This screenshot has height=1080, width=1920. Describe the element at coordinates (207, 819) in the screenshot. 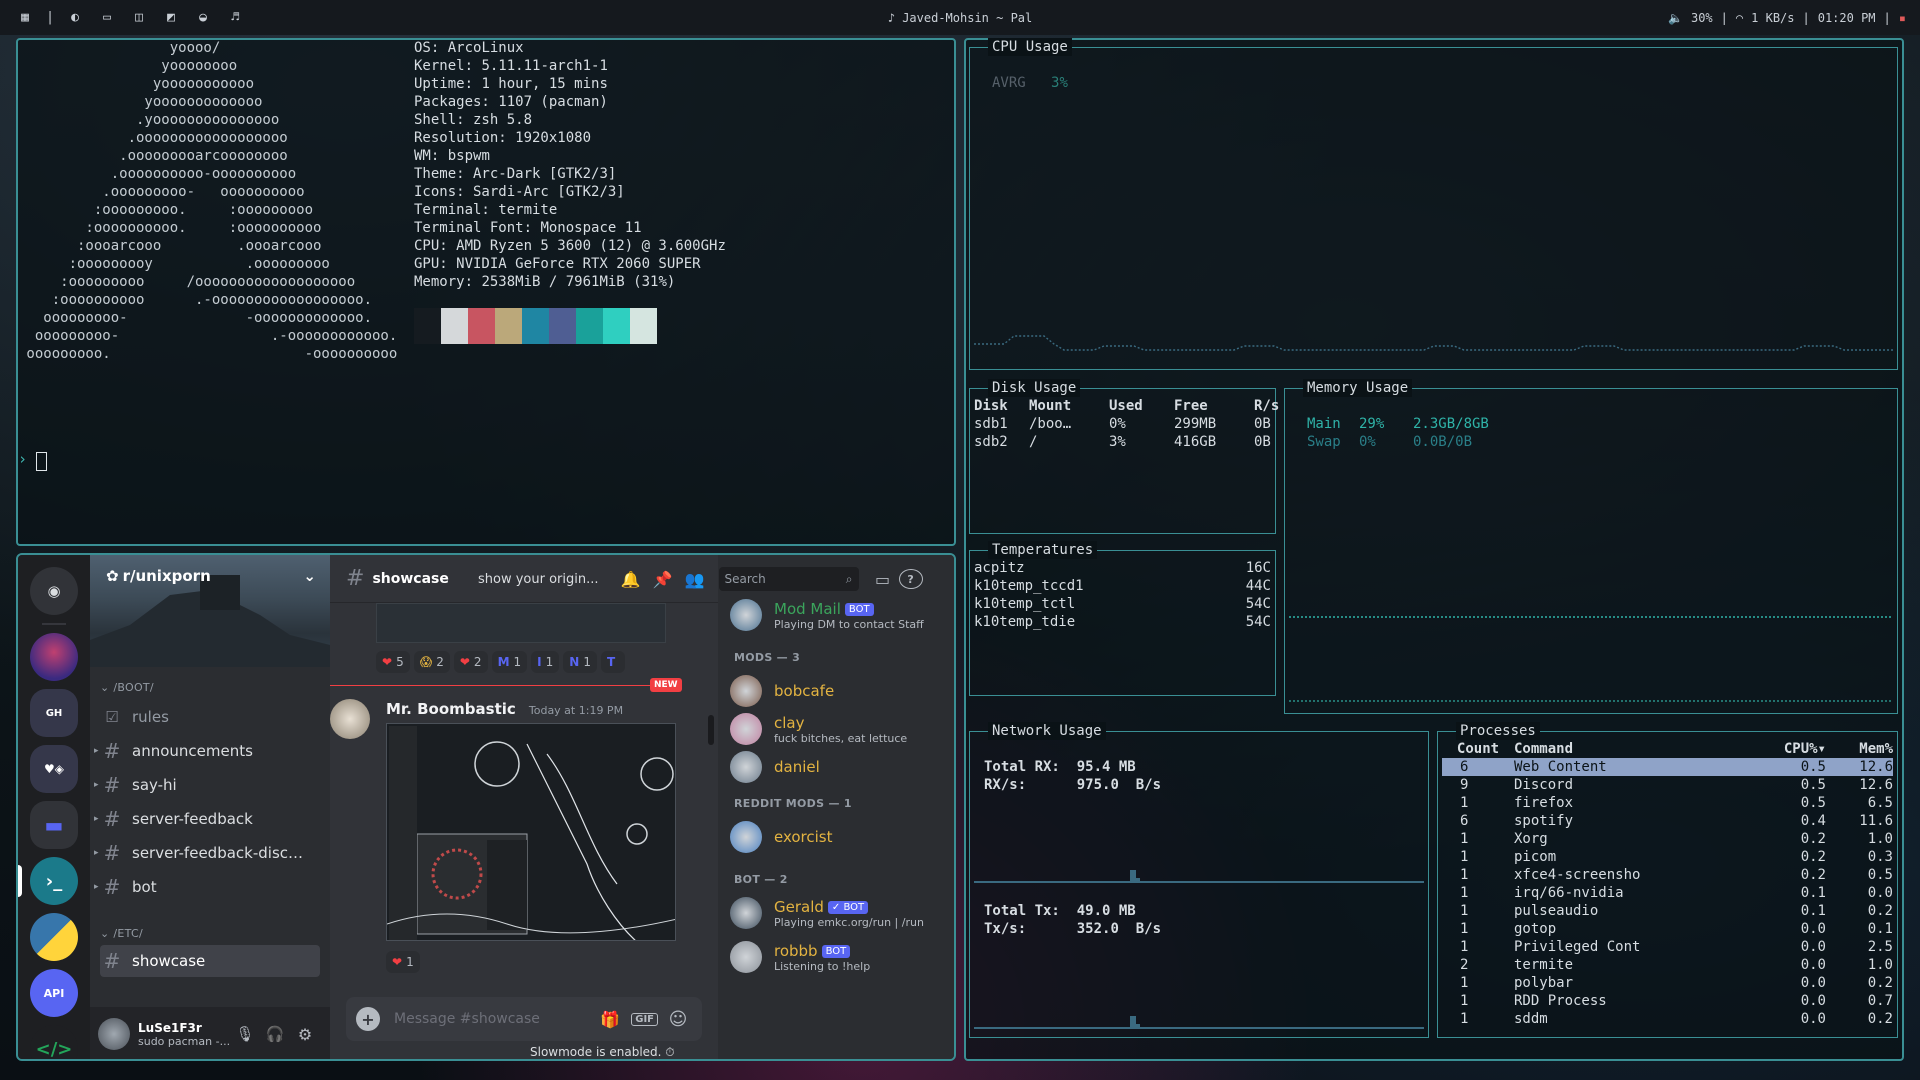

I see `channel-item: ▸ # server-feedback` at that location.